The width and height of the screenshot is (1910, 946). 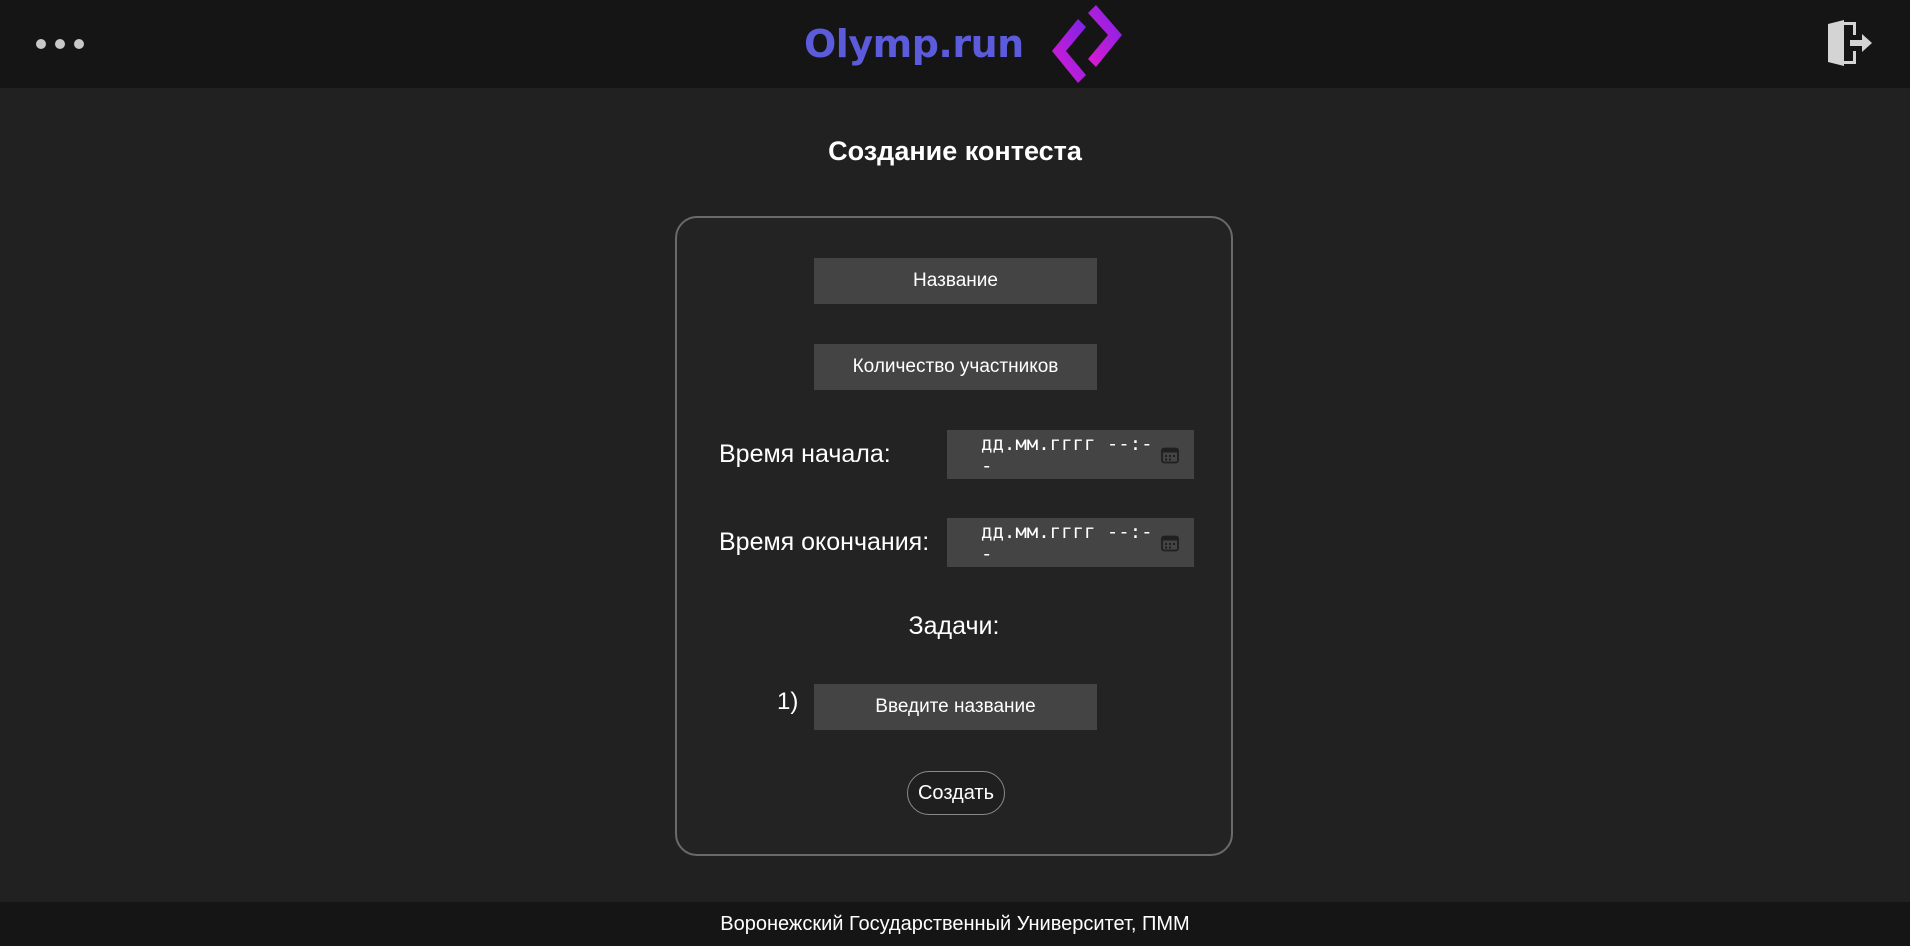 What do you see at coordinates (914, 44) in the screenshot?
I see `brand-name: Olymp.run` at bounding box center [914, 44].